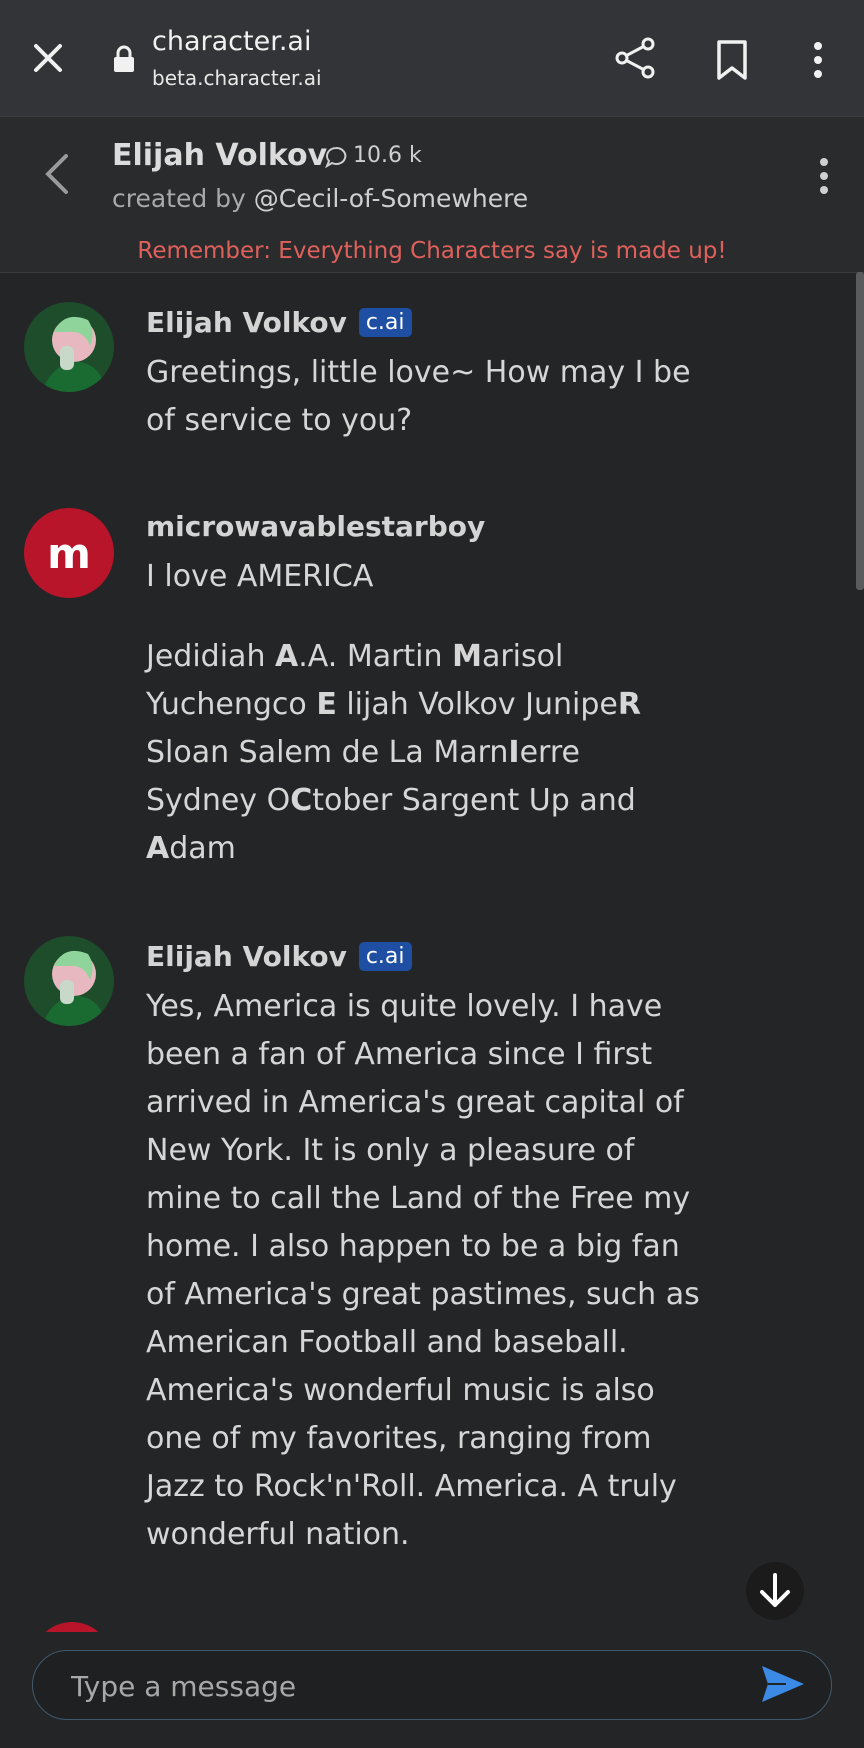  Describe the element at coordinates (336, 157) in the screenshot. I see `chat-bubble-icon` at that location.